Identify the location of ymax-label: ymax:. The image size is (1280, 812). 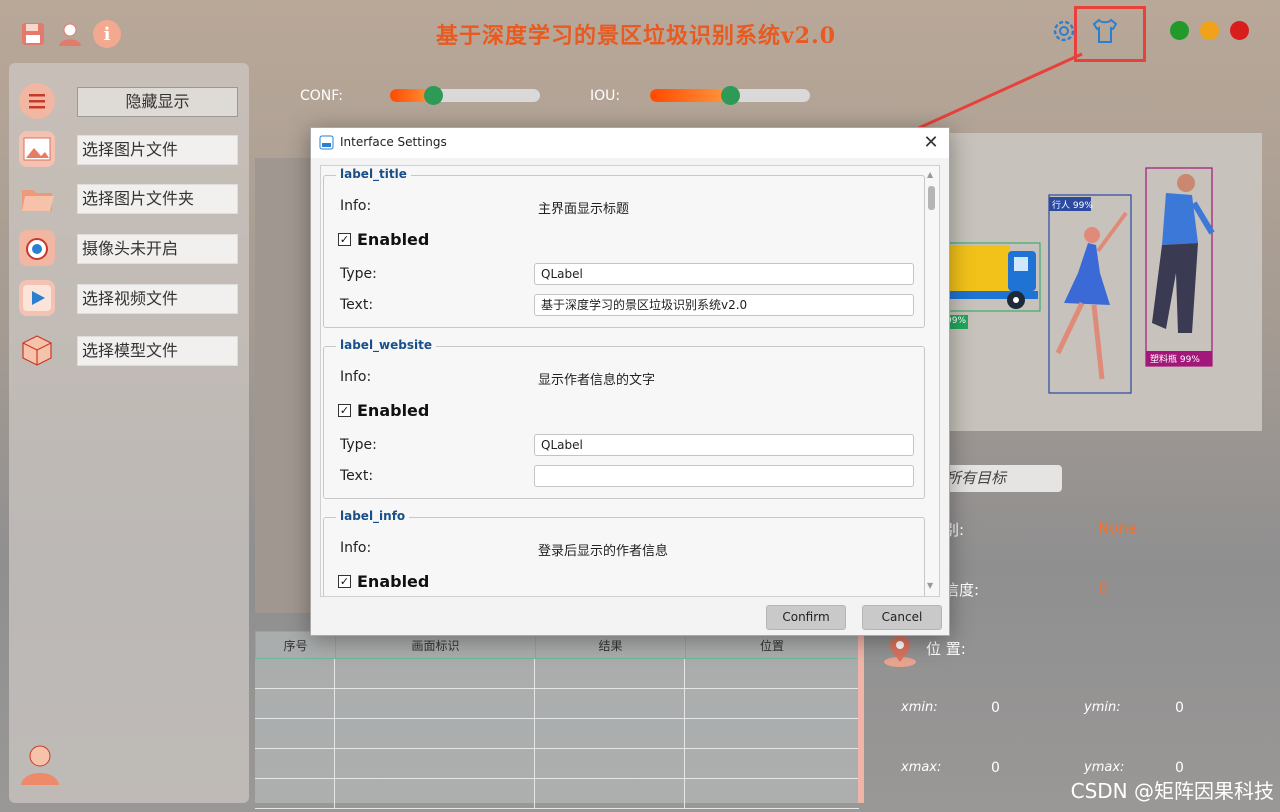
(1104, 767).